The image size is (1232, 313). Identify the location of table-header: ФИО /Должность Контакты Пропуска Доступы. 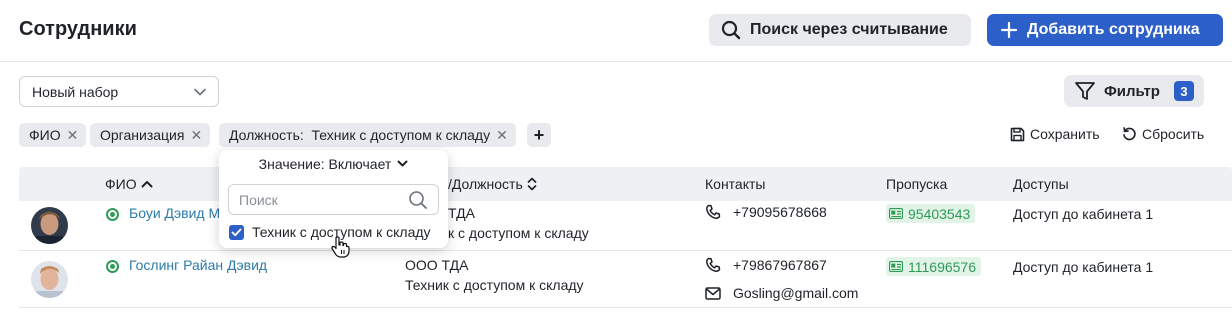
(625, 184).